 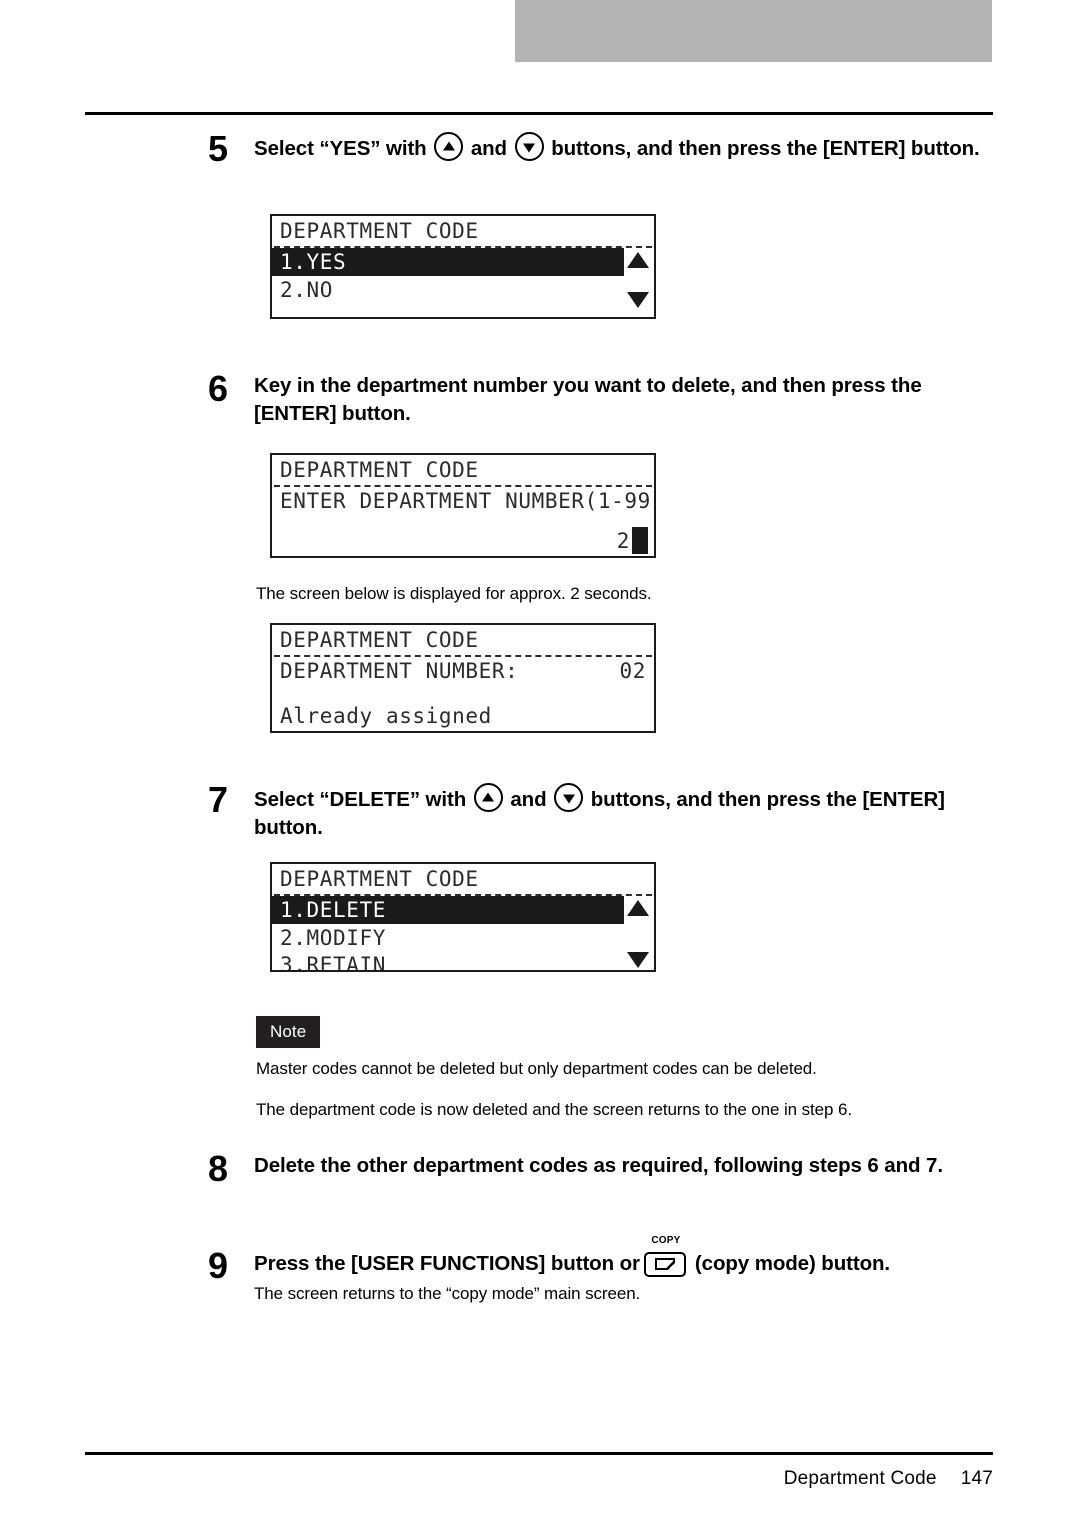 I want to click on lcd1-title: DEPARTMENT CODE, so click(x=379, y=231).